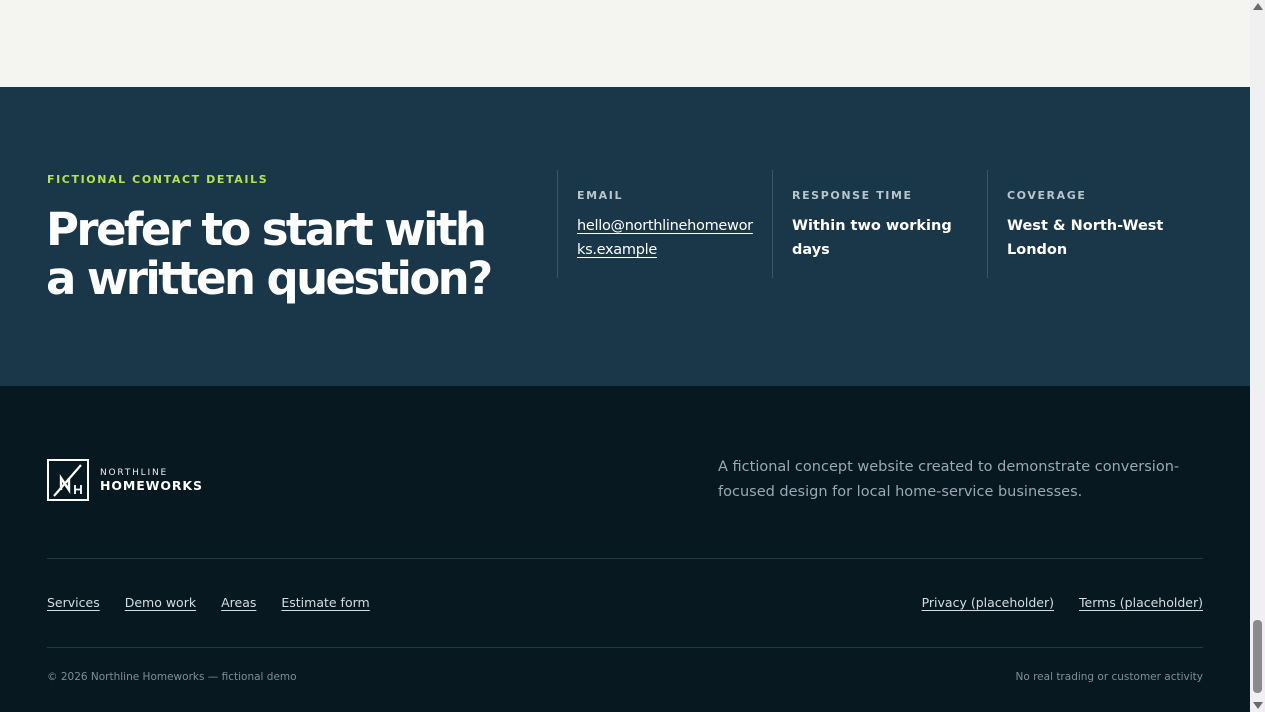 This screenshot has width=1265, height=712. What do you see at coordinates (1085, 238) in the screenshot?
I see `coverage-value: West & North-West London` at bounding box center [1085, 238].